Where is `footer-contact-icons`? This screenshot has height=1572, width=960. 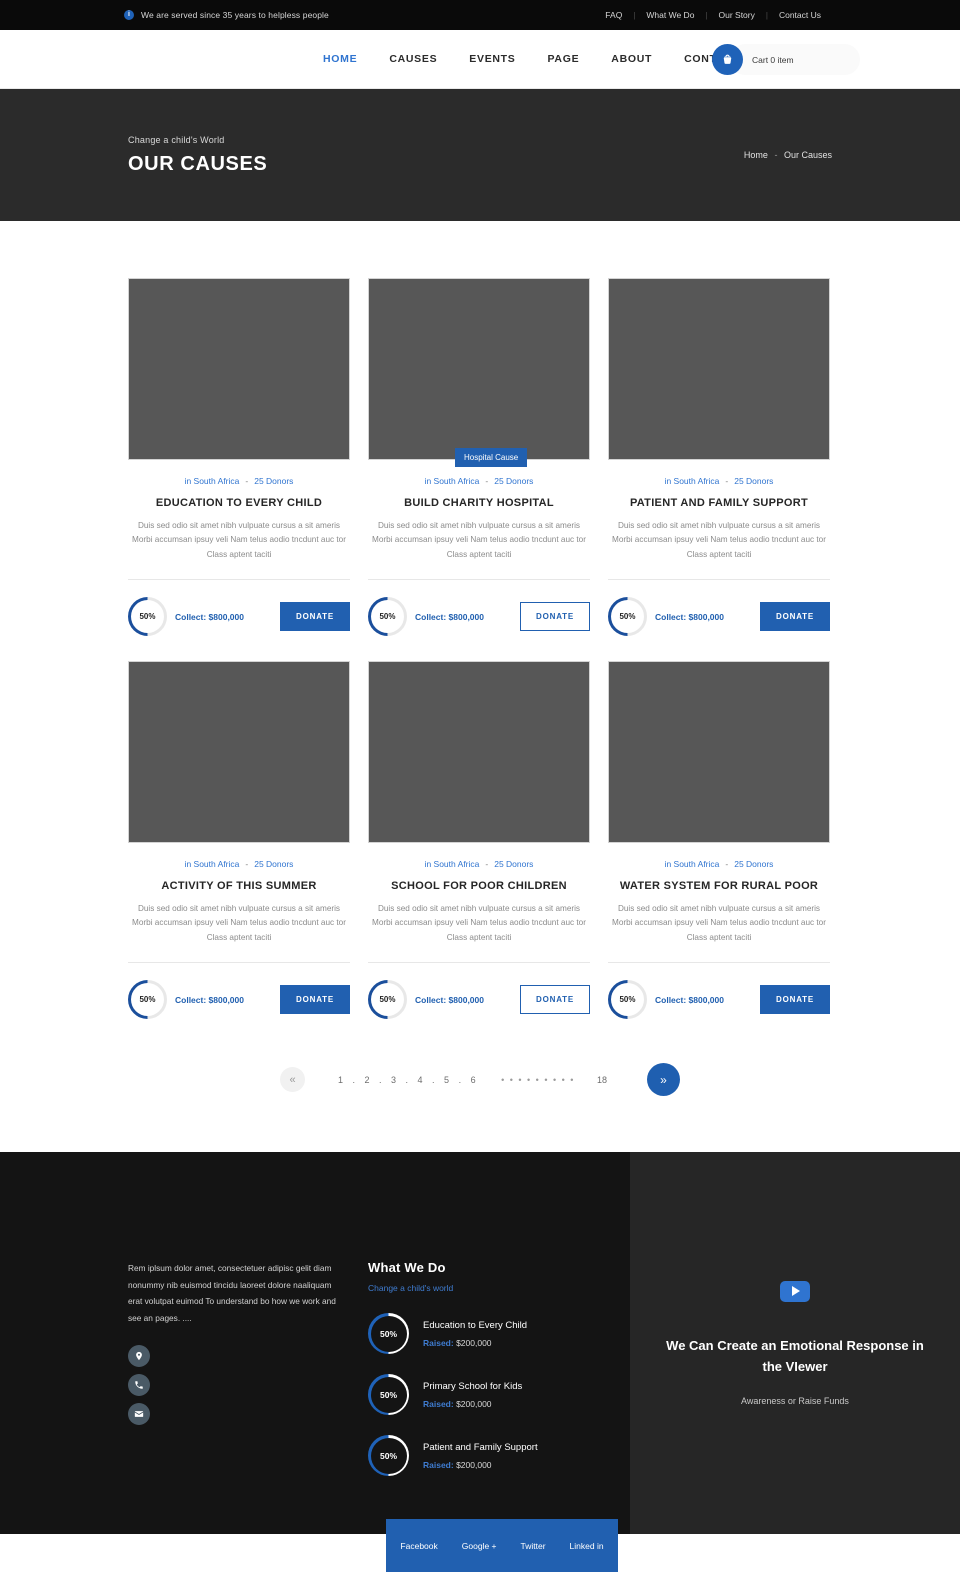
footer-contact-icons is located at coordinates (139, 1388).